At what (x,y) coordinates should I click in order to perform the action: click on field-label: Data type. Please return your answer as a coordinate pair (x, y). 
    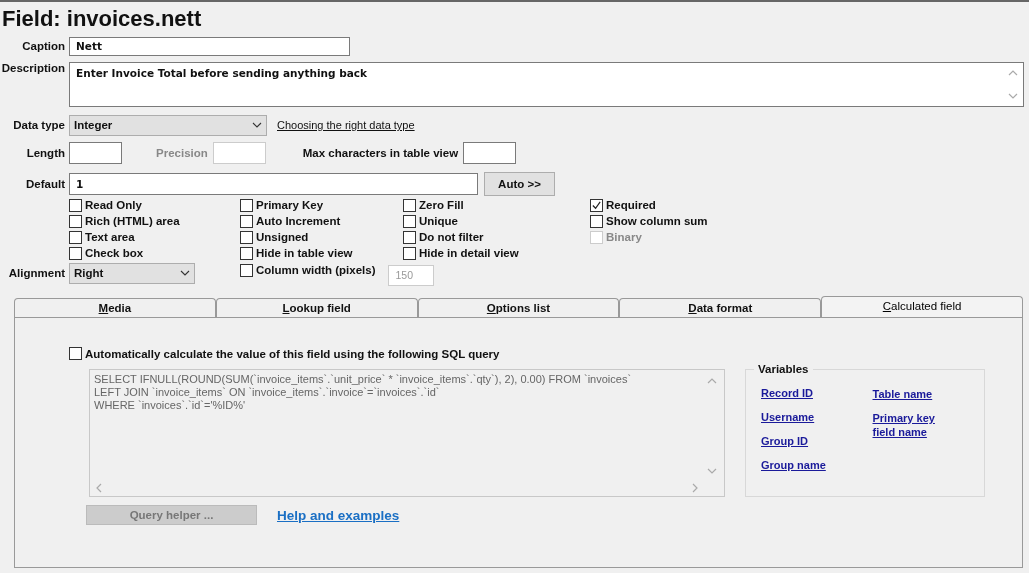
    Looking at the image, I should click on (38, 125).